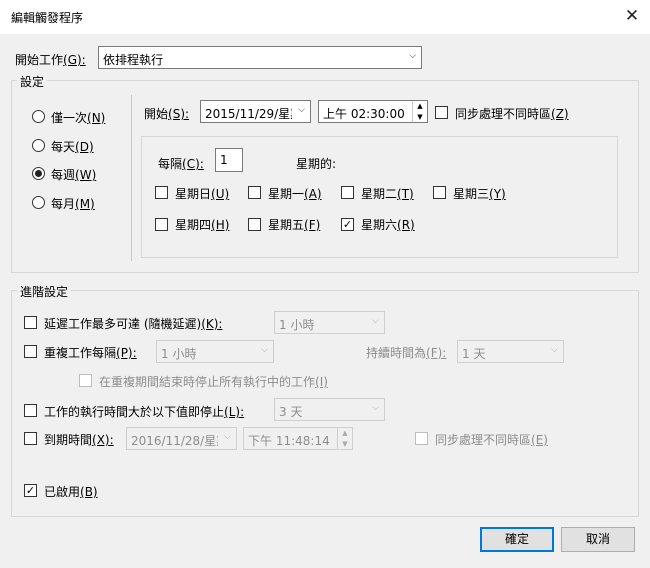  I want to click on repeat-interval-select: 1 小時 ⌵, so click(215, 351).